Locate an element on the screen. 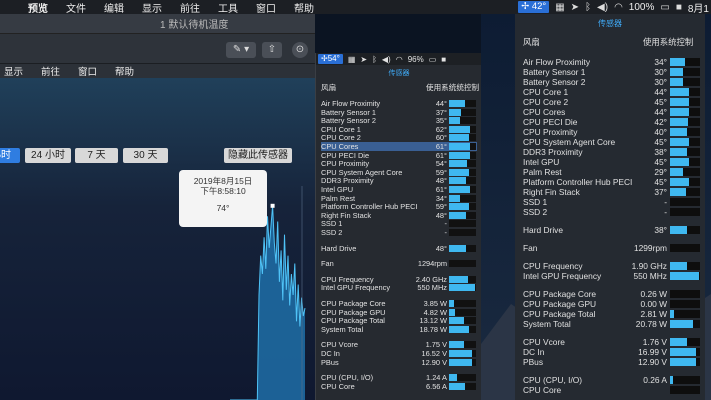 This screenshot has height=400, width=711. menu-go: 前往 is located at coordinates (190, 7).